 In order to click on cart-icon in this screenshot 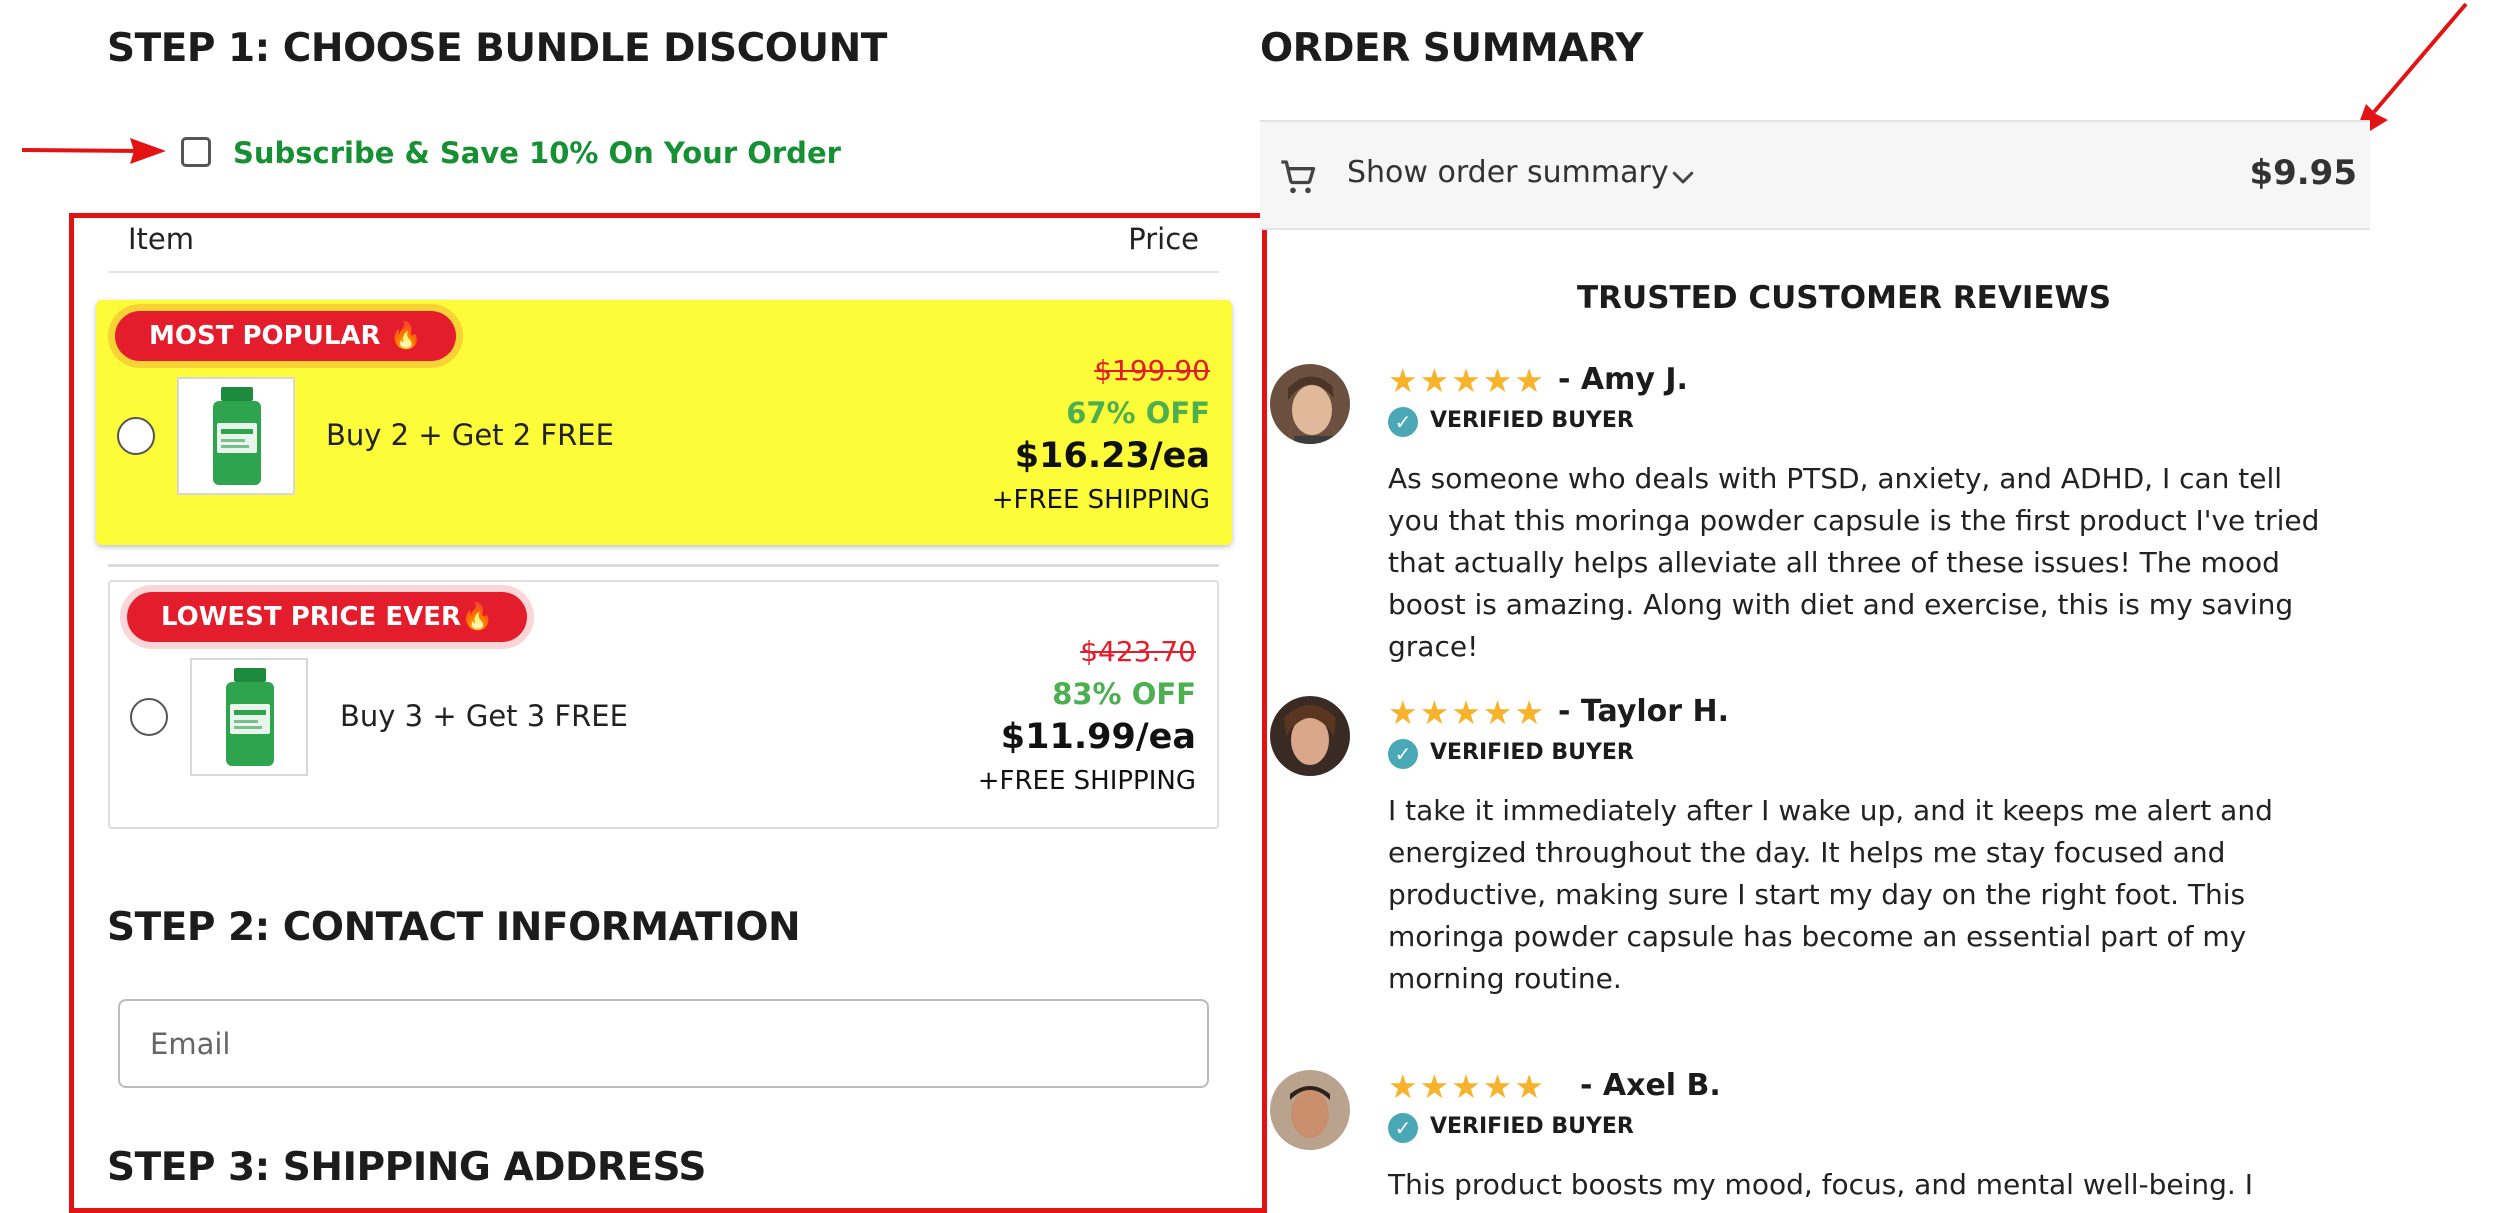, I will do `click(1298, 177)`.